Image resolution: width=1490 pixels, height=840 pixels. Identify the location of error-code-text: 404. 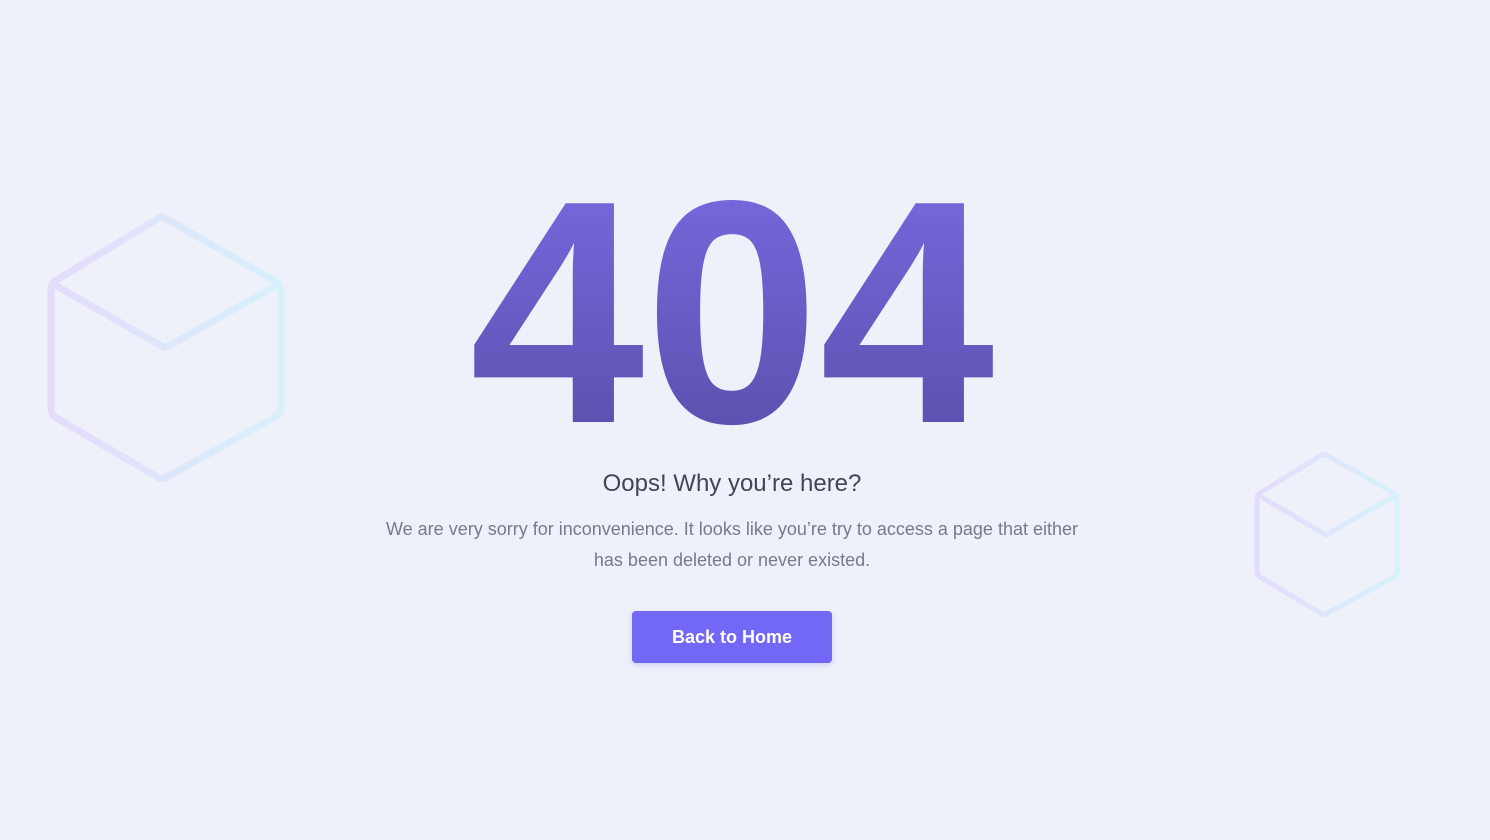
(733, 310).